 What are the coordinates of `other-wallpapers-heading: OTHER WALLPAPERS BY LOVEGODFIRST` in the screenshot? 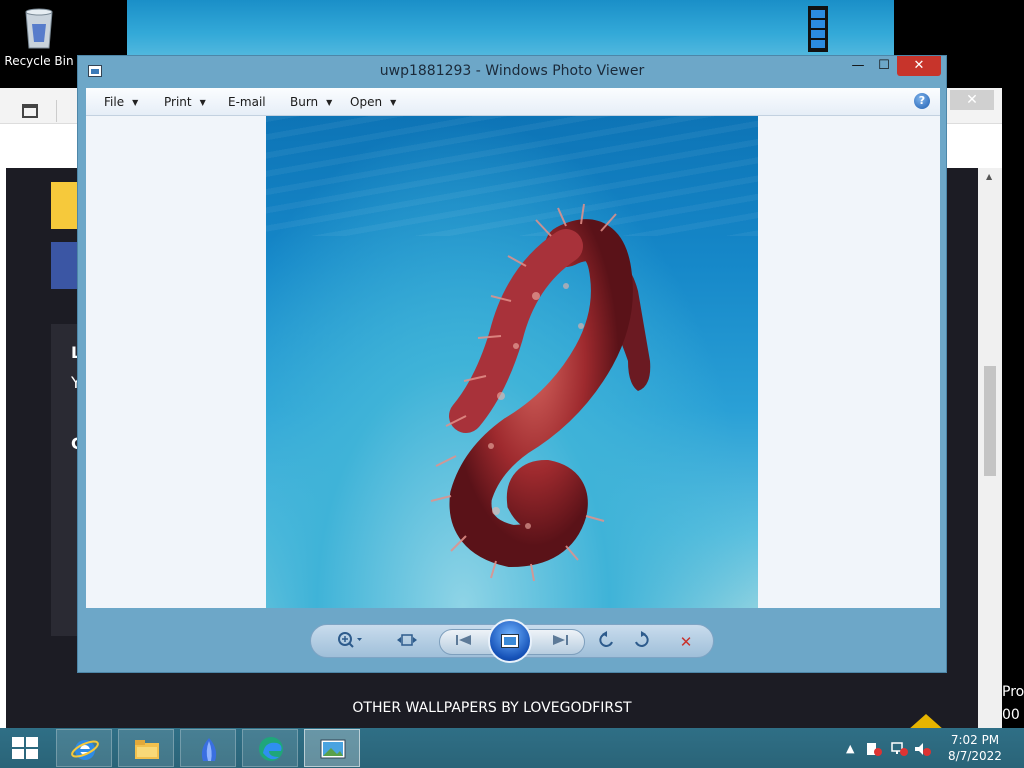 It's located at (492, 708).